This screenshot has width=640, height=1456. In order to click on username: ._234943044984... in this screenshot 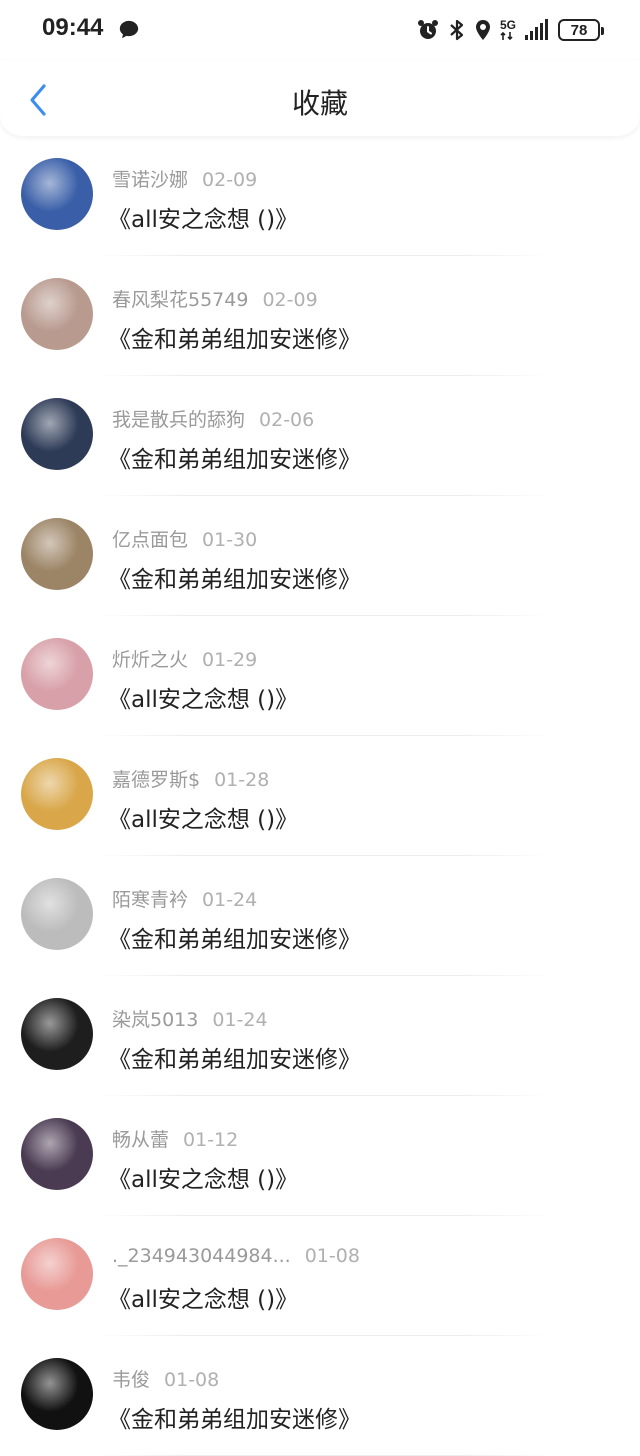, I will do `click(201, 1256)`.